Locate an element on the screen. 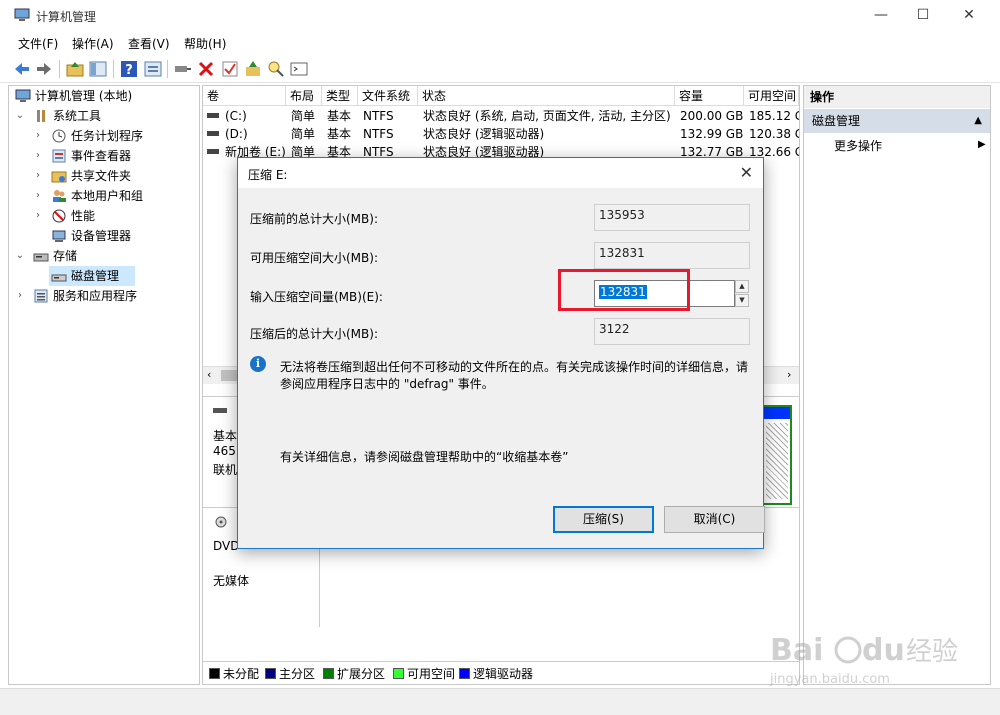 The height and width of the screenshot is (715, 1000). tree-label: 设备管理器 is located at coordinates (101, 236).